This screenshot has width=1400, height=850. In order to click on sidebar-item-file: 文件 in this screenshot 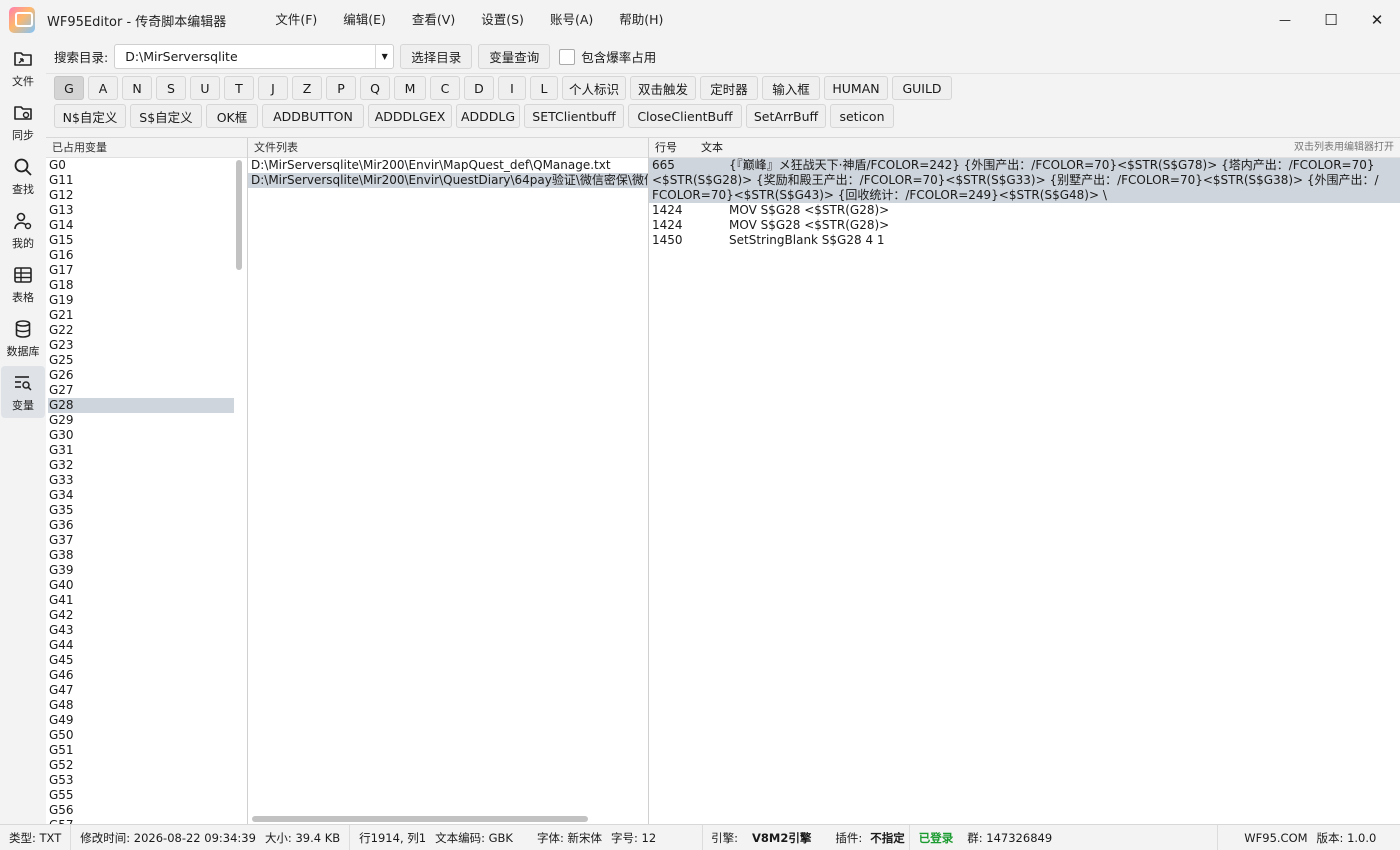, I will do `click(23, 68)`.